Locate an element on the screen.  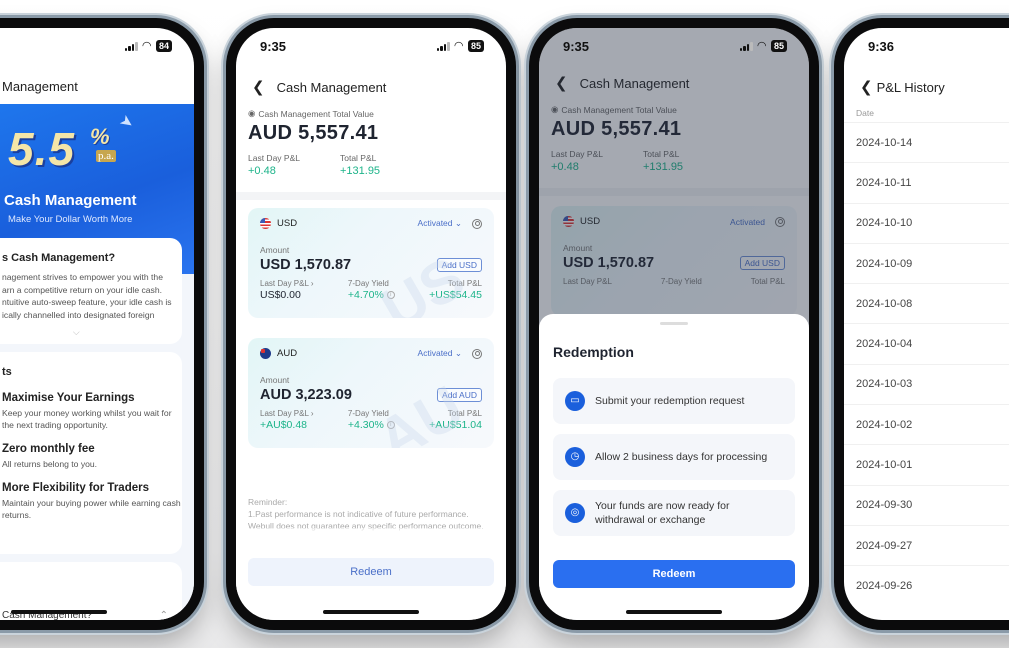
history-row: 2024-09-30 is located at coordinates (926, 504).